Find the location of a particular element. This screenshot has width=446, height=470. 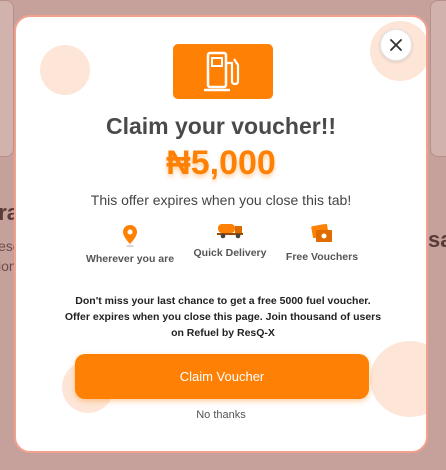

voucher-icon is located at coordinates (321, 232).